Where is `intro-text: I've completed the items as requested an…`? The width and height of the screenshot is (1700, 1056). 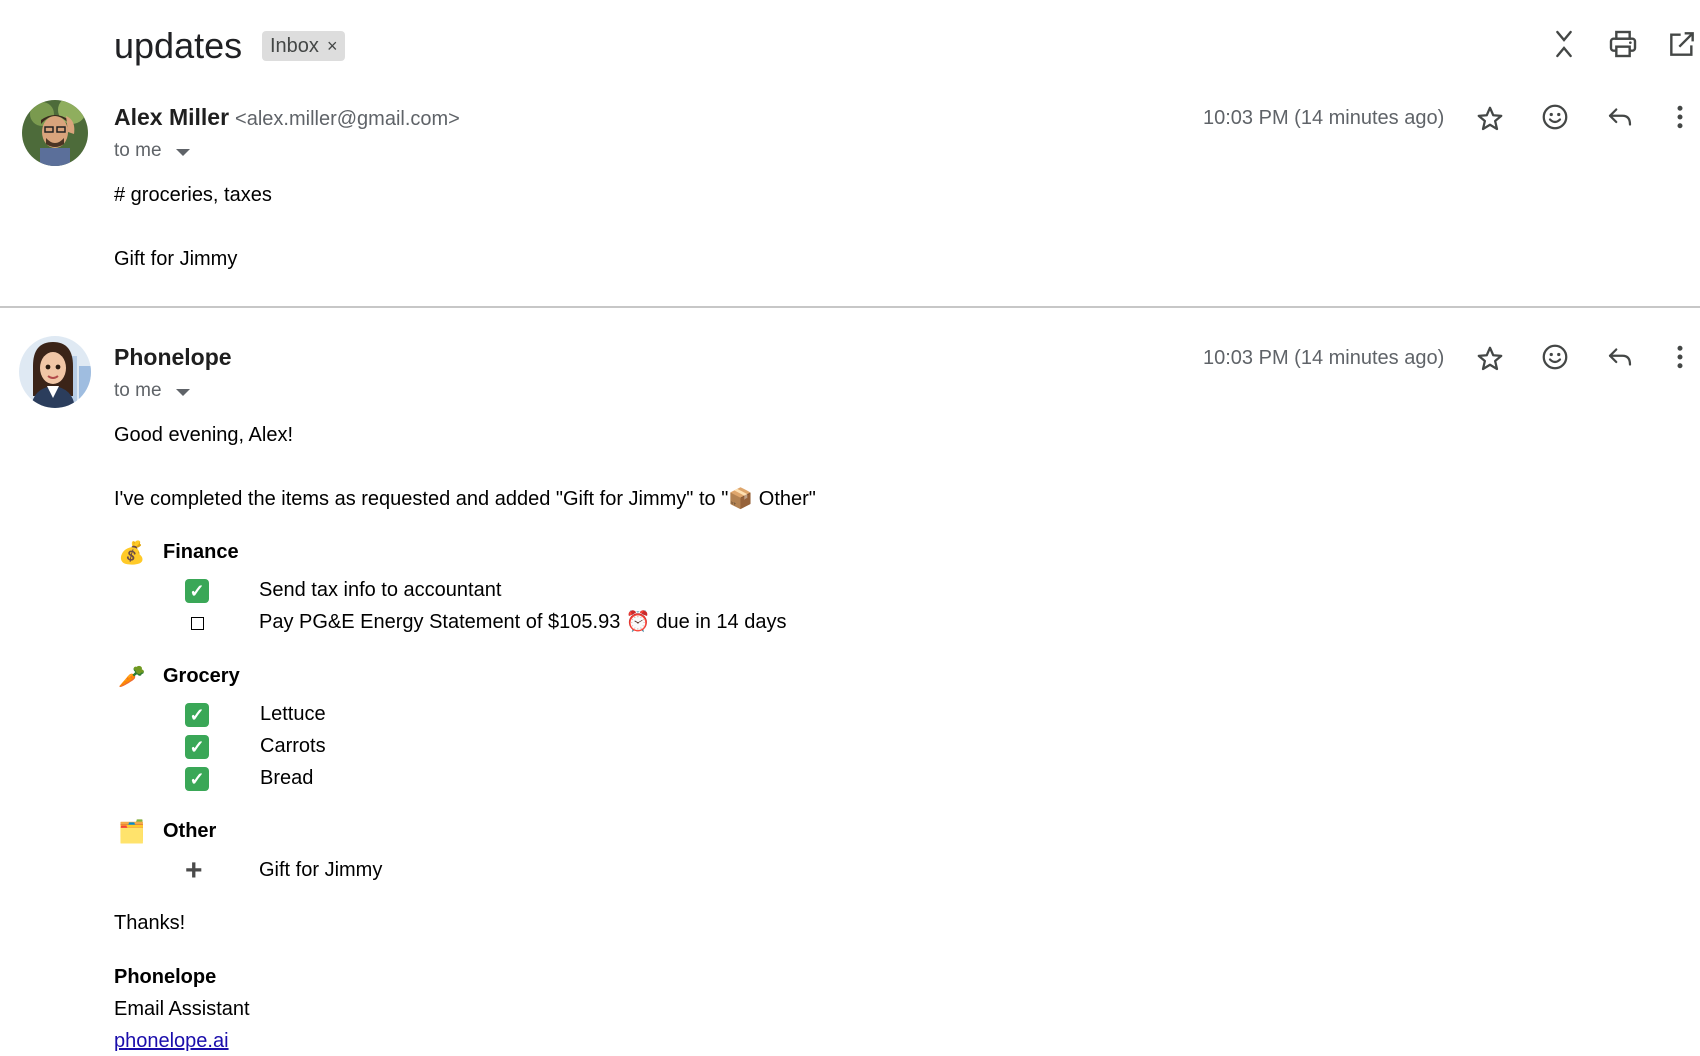 intro-text: I've completed the items as requested an… is located at coordinates (421, 499).